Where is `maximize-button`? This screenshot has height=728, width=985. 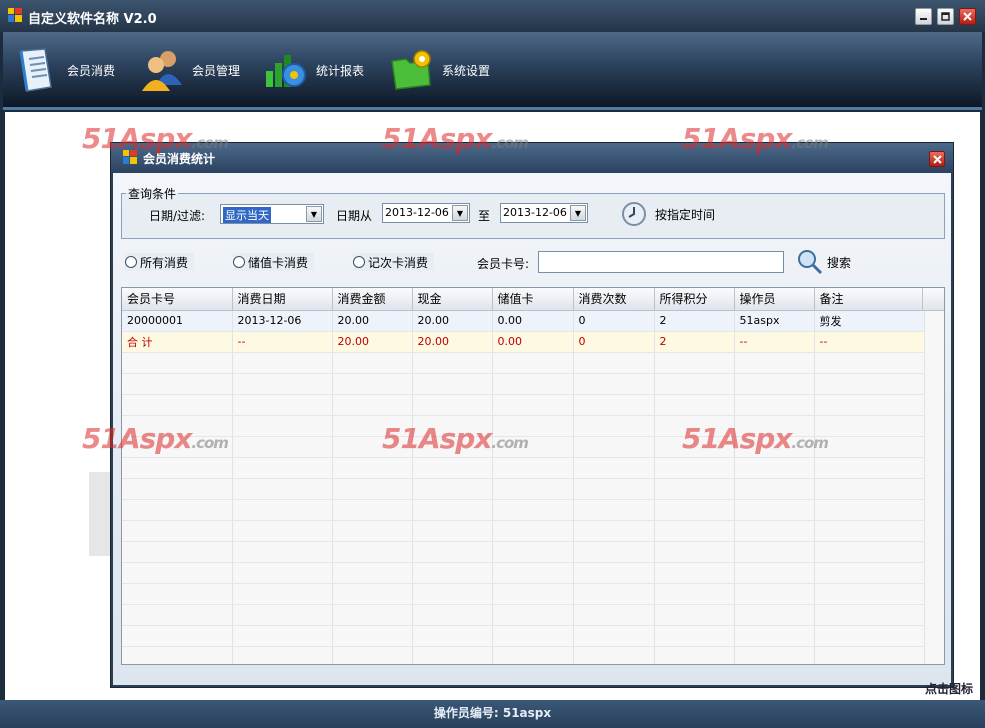 maximize-button is located at coordinates (945, 16).